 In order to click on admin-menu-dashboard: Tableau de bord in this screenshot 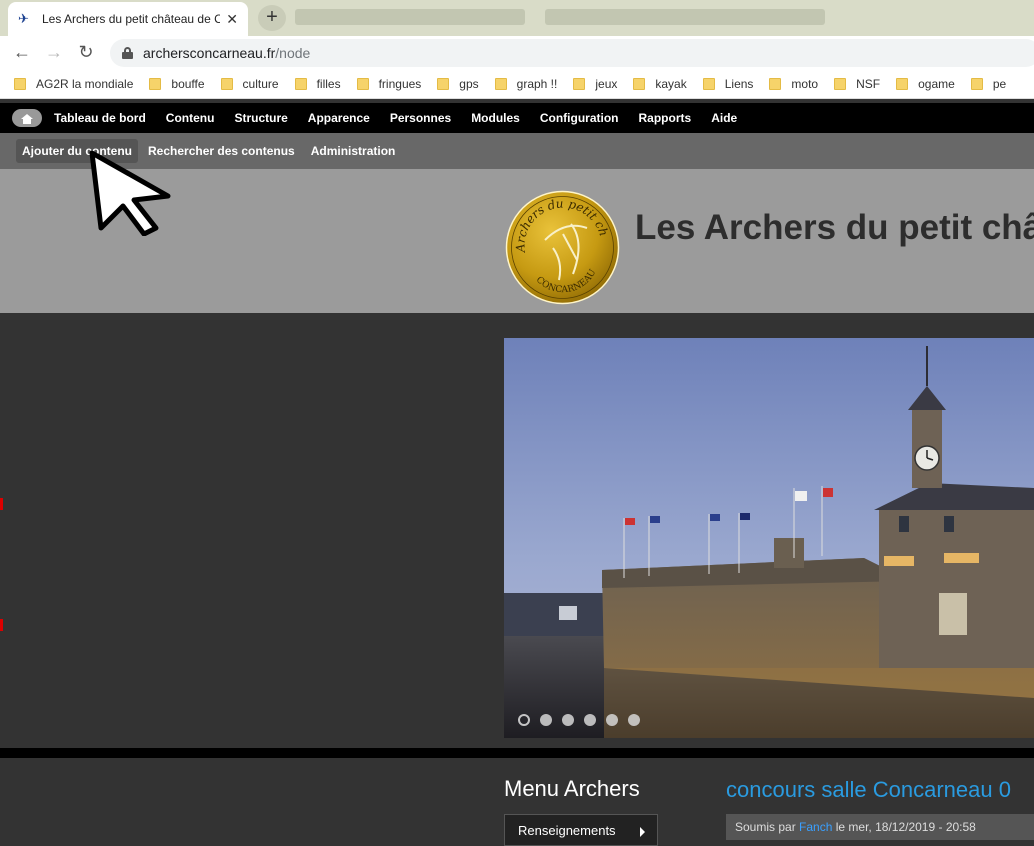, I will do `click(100, 118)`.